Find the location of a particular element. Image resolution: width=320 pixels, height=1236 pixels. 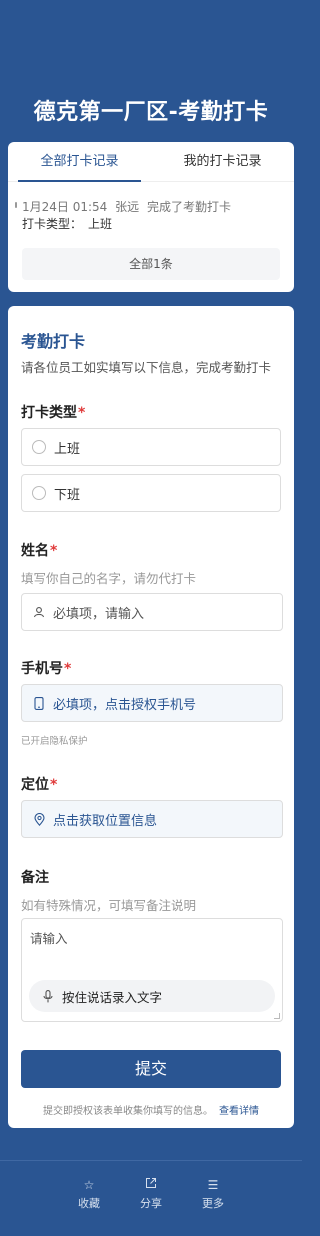

name-placeholder: 必填项，请输入 is located at coordinates (99, 614).